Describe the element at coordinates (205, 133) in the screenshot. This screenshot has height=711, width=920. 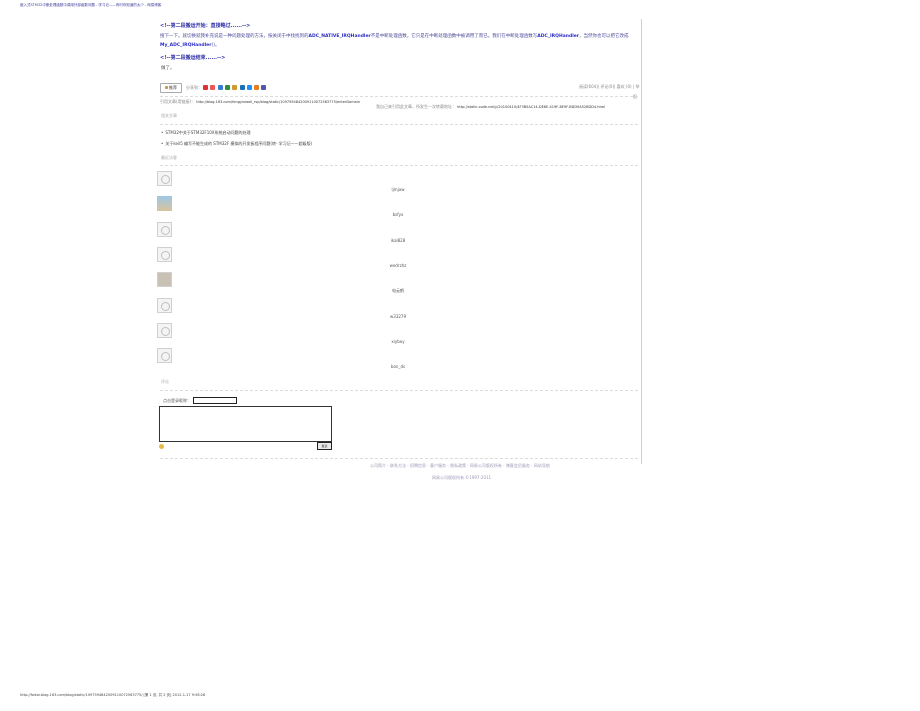
I see `related-item: STM32中关于STM32F10X系统启动问题的处理` at that location.